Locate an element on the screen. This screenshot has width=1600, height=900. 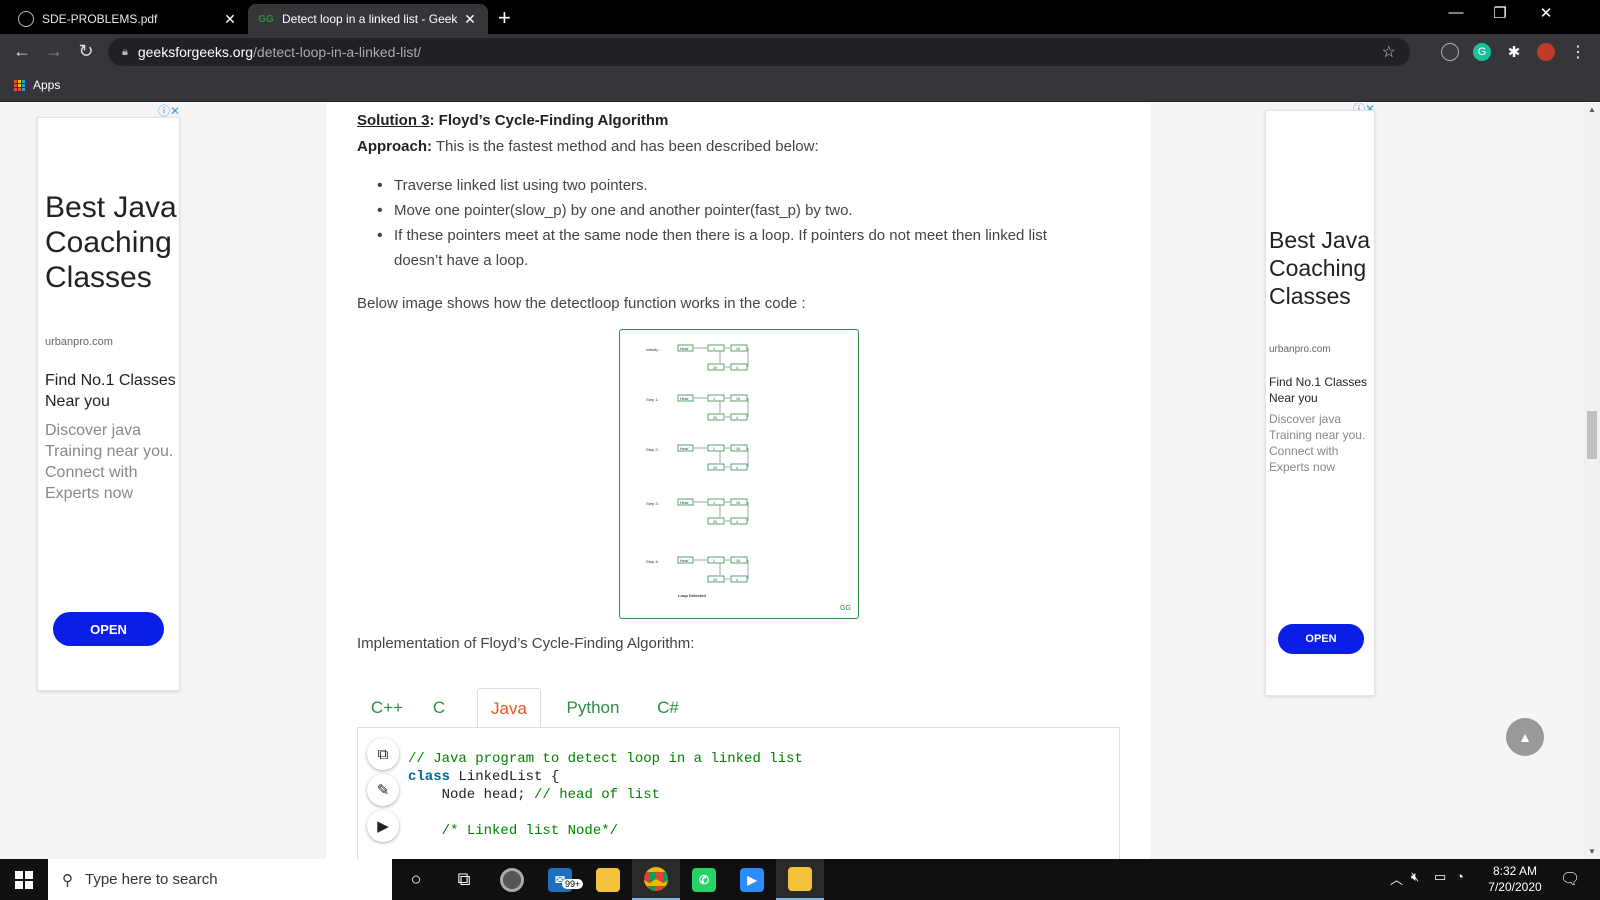
scroll-down-arrow-icon: ▼ is located at coordinates (1592, 851).